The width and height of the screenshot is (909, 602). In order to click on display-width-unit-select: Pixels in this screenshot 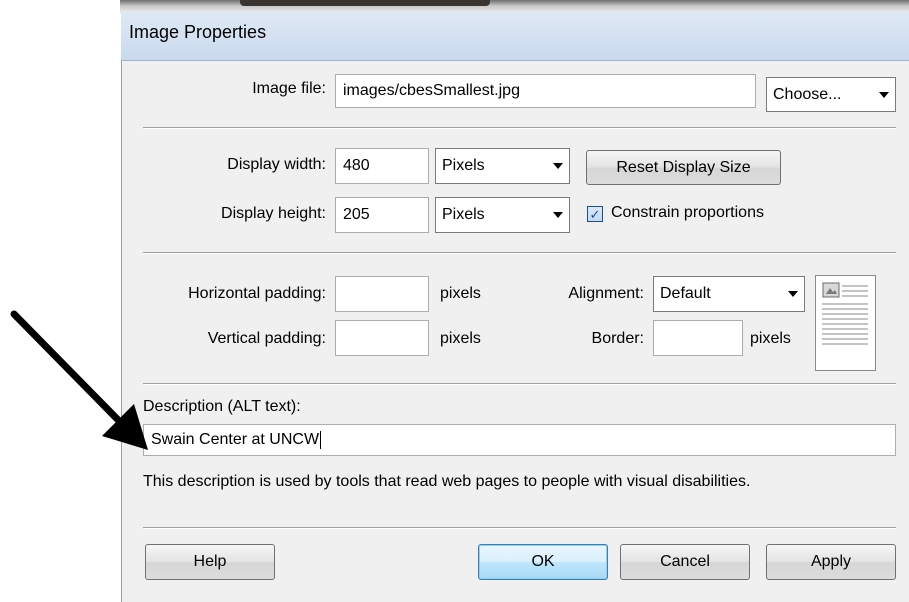, I will do `click(502, 166)`.